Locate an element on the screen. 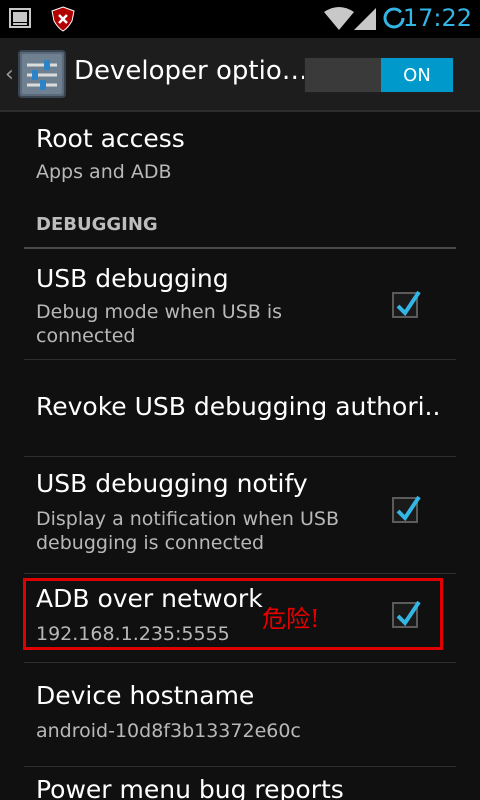 This screenshot has width=480, height=800. shield-icon is located at coordinates (63, 21).